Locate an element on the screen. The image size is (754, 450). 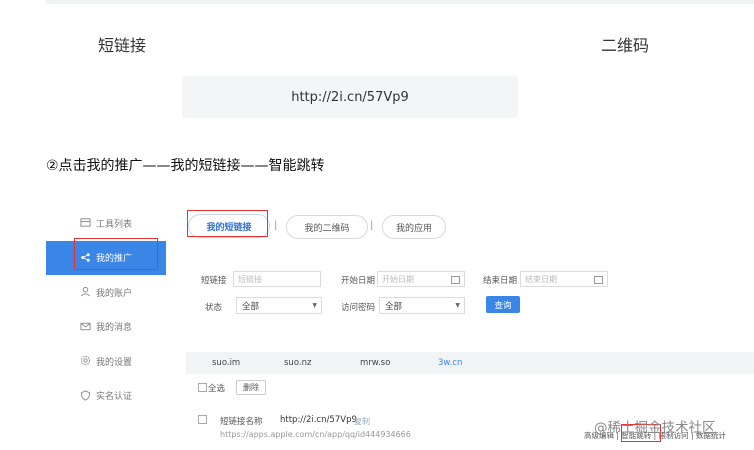
delete-button: 删除 is located at coordinates (251, 387).